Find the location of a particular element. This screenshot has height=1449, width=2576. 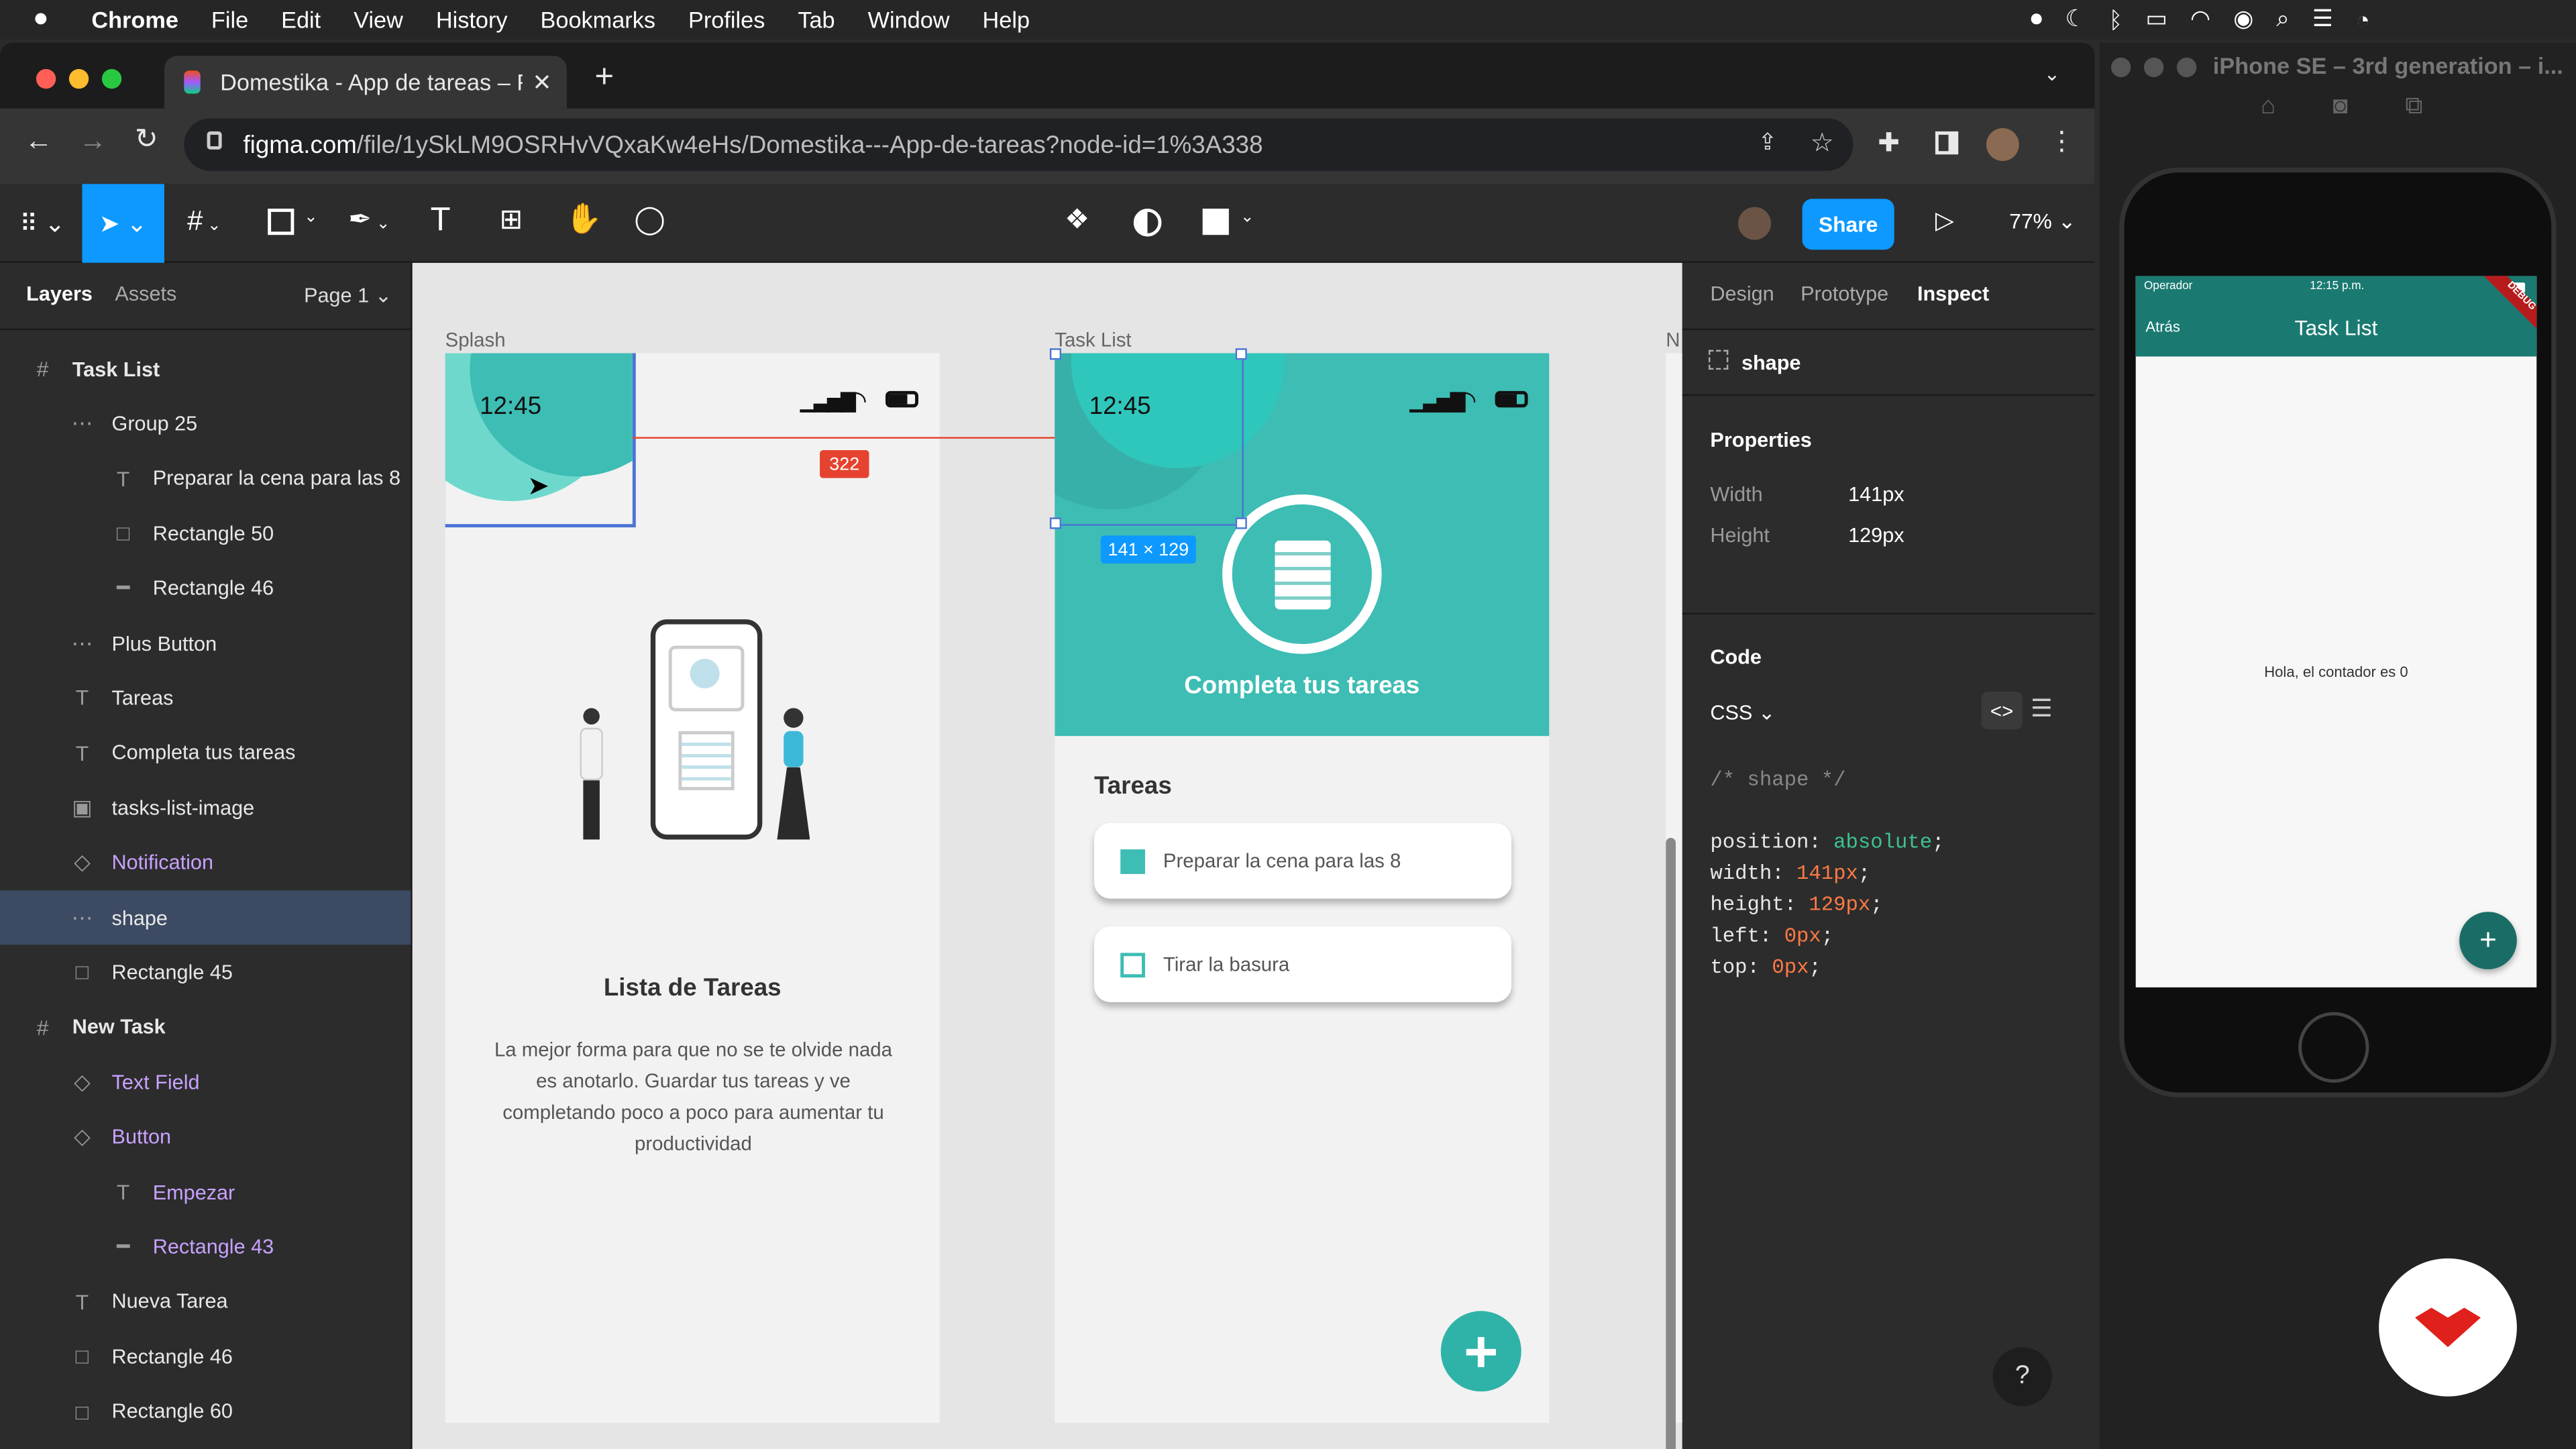

layer-row: T Empezar is located at coordinates (205, 1192).